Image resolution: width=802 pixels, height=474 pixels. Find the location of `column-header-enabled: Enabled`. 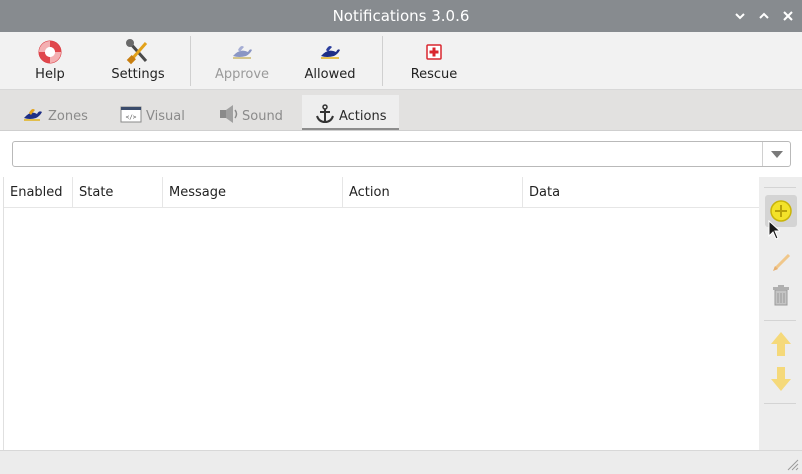

column-header-enabled: Enabled is located at coordinates (38, 192).